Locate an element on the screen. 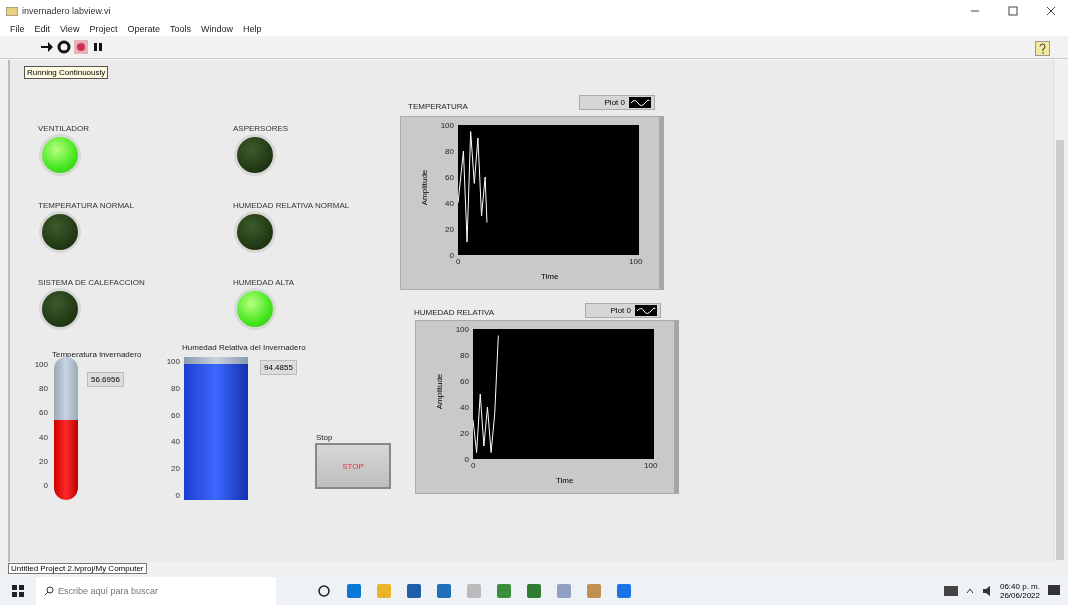 The image size is (1068, 605). menu-item: Operate is located at coordinates (143, 29).